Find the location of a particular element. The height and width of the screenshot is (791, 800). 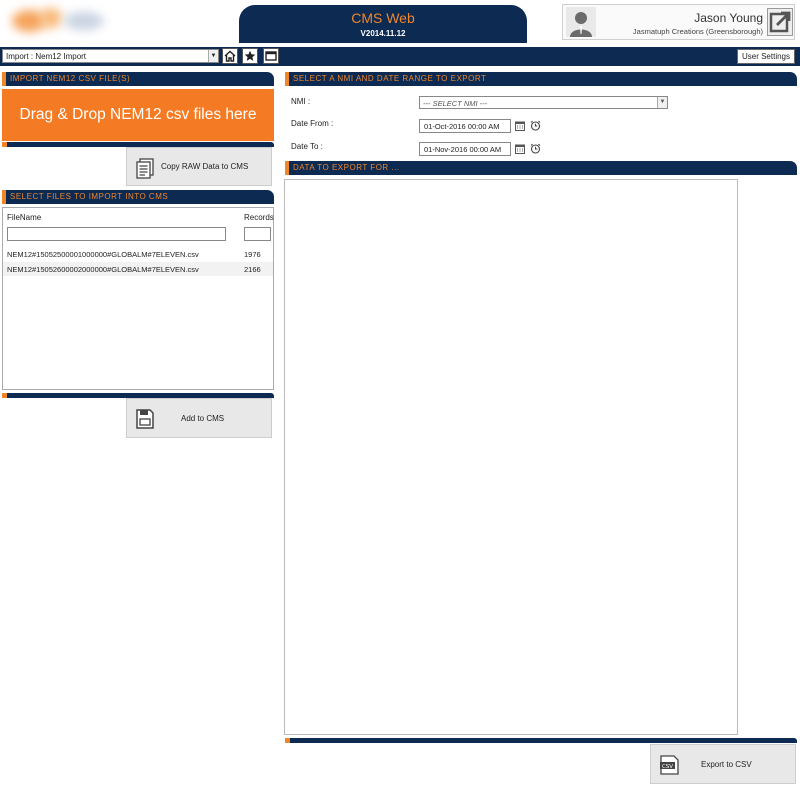

add-to-cms-label: Add to CMS is located at coordinates (203, 418).